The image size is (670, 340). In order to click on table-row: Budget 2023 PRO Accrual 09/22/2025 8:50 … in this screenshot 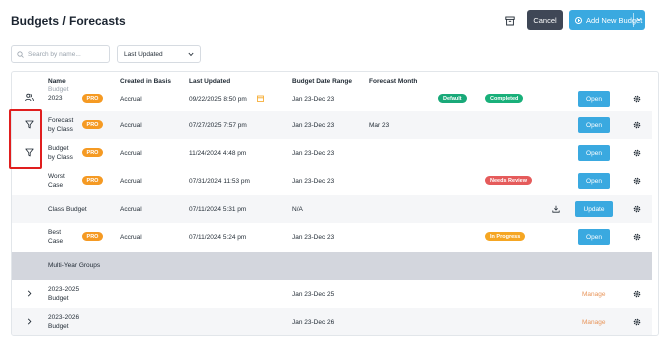, I will do `click(332, 97)`.